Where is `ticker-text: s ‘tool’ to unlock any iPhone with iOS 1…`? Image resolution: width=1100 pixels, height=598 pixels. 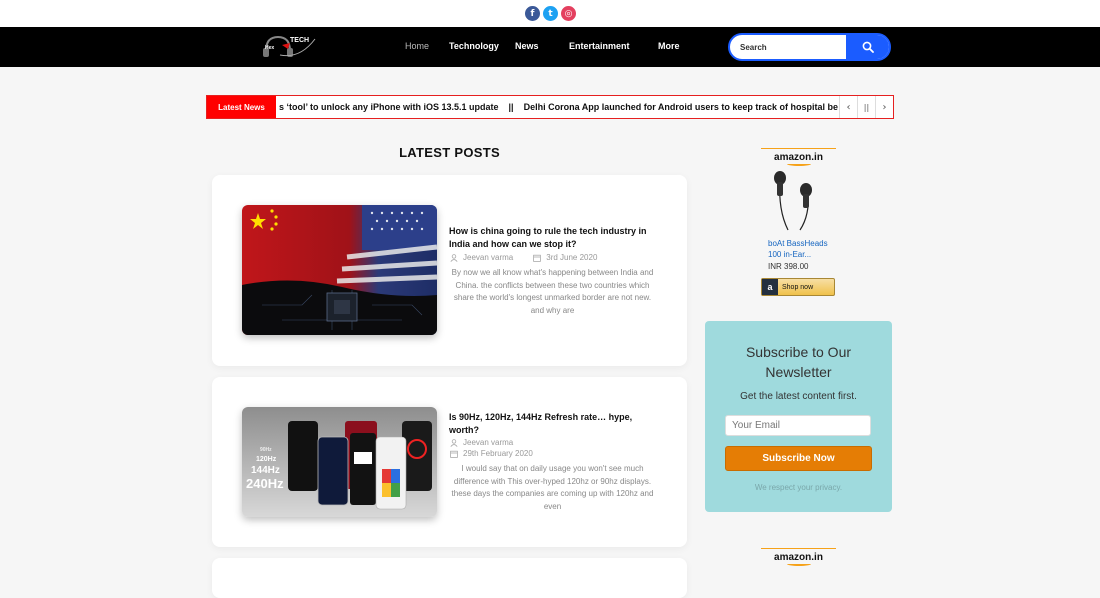 ticker-text: s ‘tool’ to unlock any iPhone with iOS 1… is located at coordinates (561, 107).